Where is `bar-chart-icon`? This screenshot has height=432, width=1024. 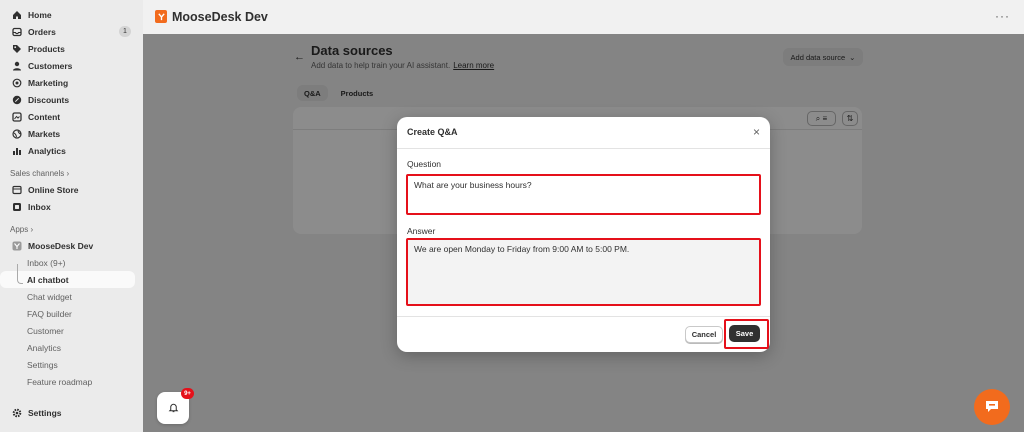
bar-chart-icon is located at coordinates (17, 151).